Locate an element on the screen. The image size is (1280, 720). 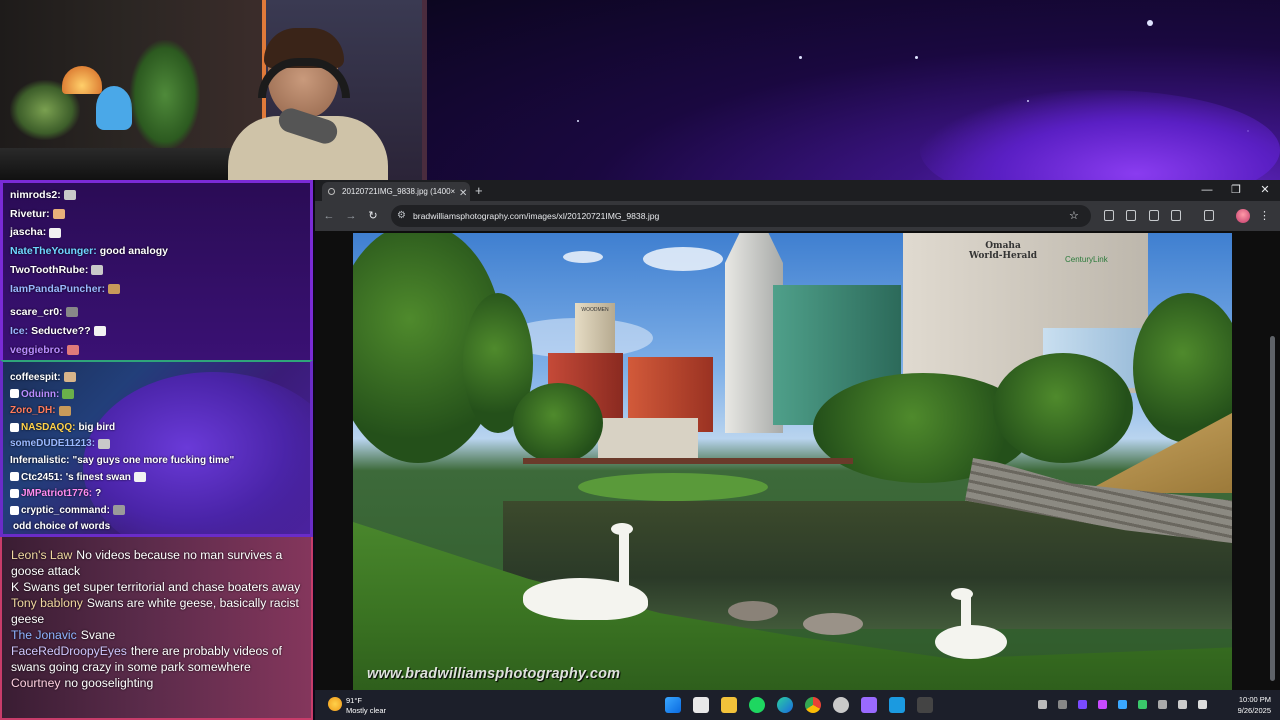
chat-text: Svane is located at coordinates (98, 635).